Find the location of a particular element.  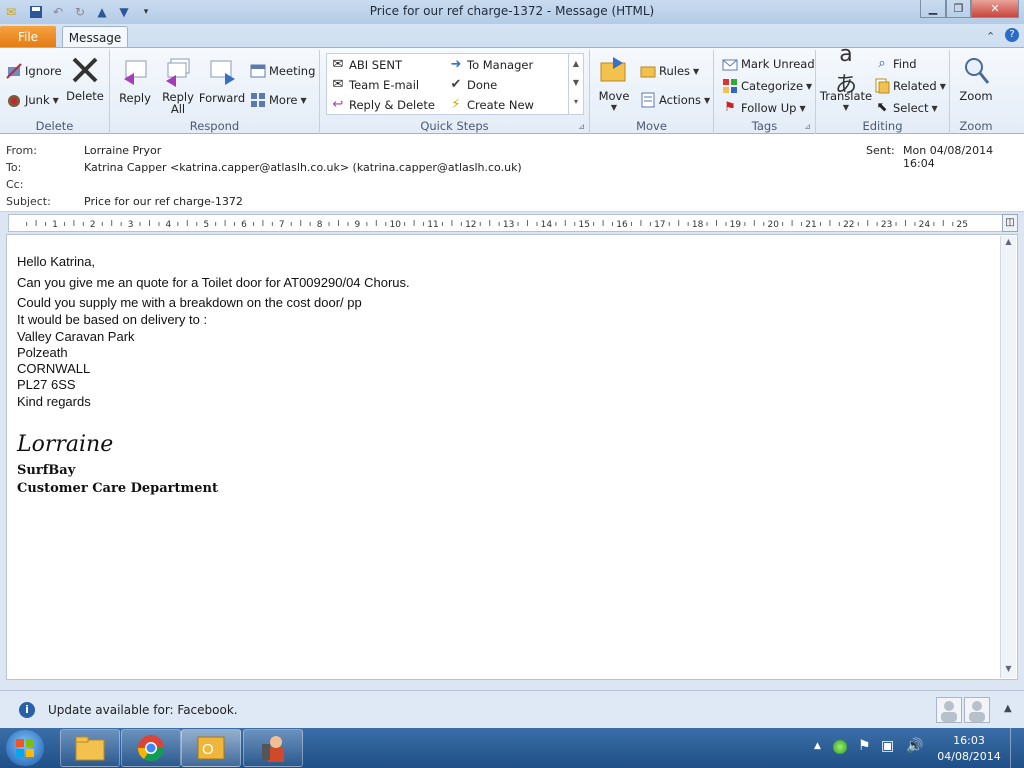

delete-button: Delete is located at coordinates (85, 78).